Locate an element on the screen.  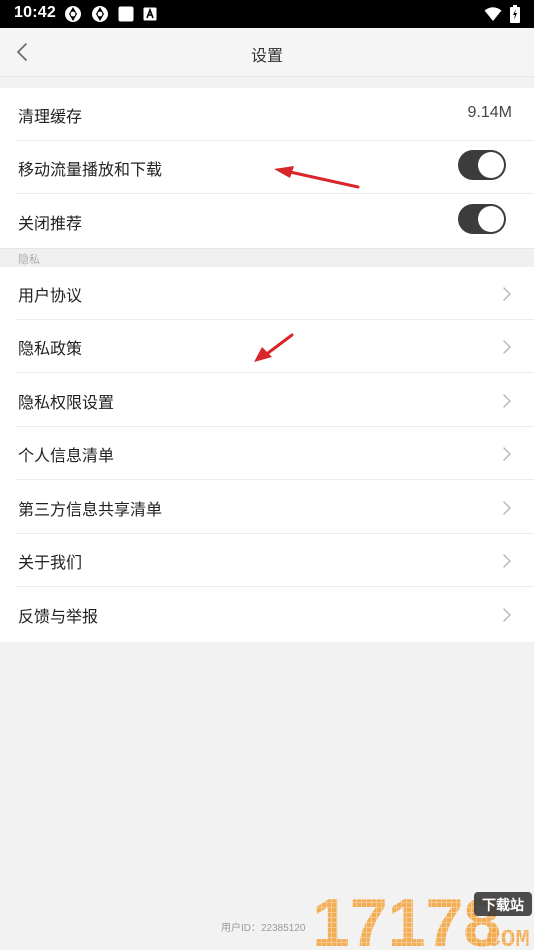
mobile-data-row: 移动流量播放和下载 is located at coordinates (267, 167).